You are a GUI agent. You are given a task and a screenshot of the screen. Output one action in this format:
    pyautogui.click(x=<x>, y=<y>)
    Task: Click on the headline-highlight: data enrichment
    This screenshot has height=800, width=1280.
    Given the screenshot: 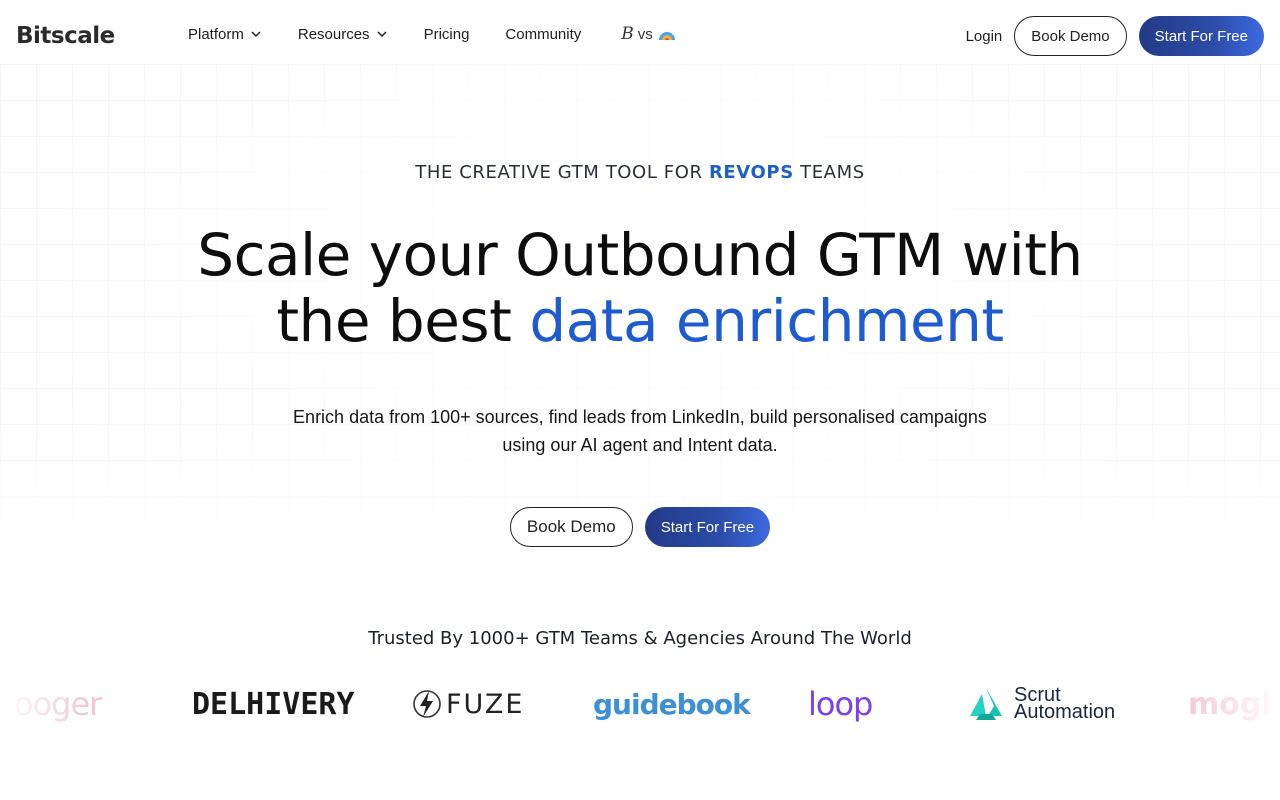 What is the action you would take?
    pyautogui.click(x=766, y=321)
    